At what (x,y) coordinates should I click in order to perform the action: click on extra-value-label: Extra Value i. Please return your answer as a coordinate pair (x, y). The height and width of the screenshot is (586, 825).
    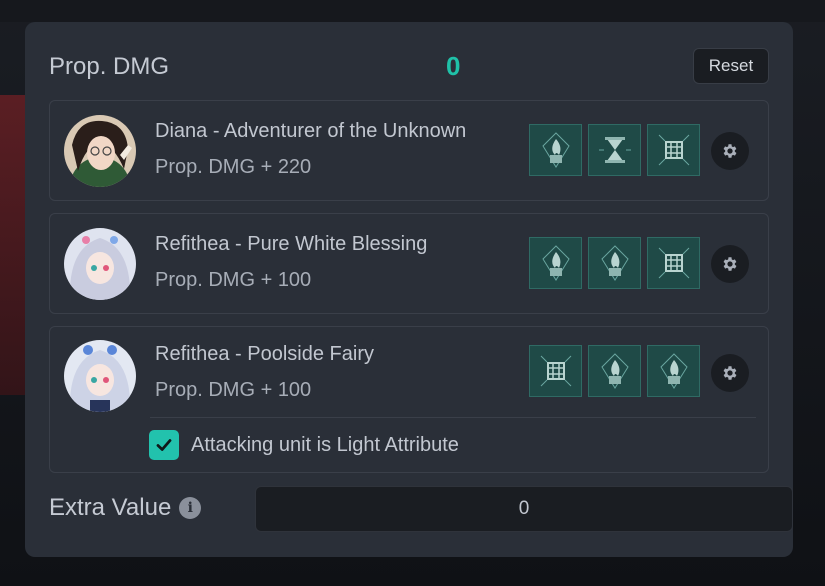
    Looking at the image, I should click on (125, 508).